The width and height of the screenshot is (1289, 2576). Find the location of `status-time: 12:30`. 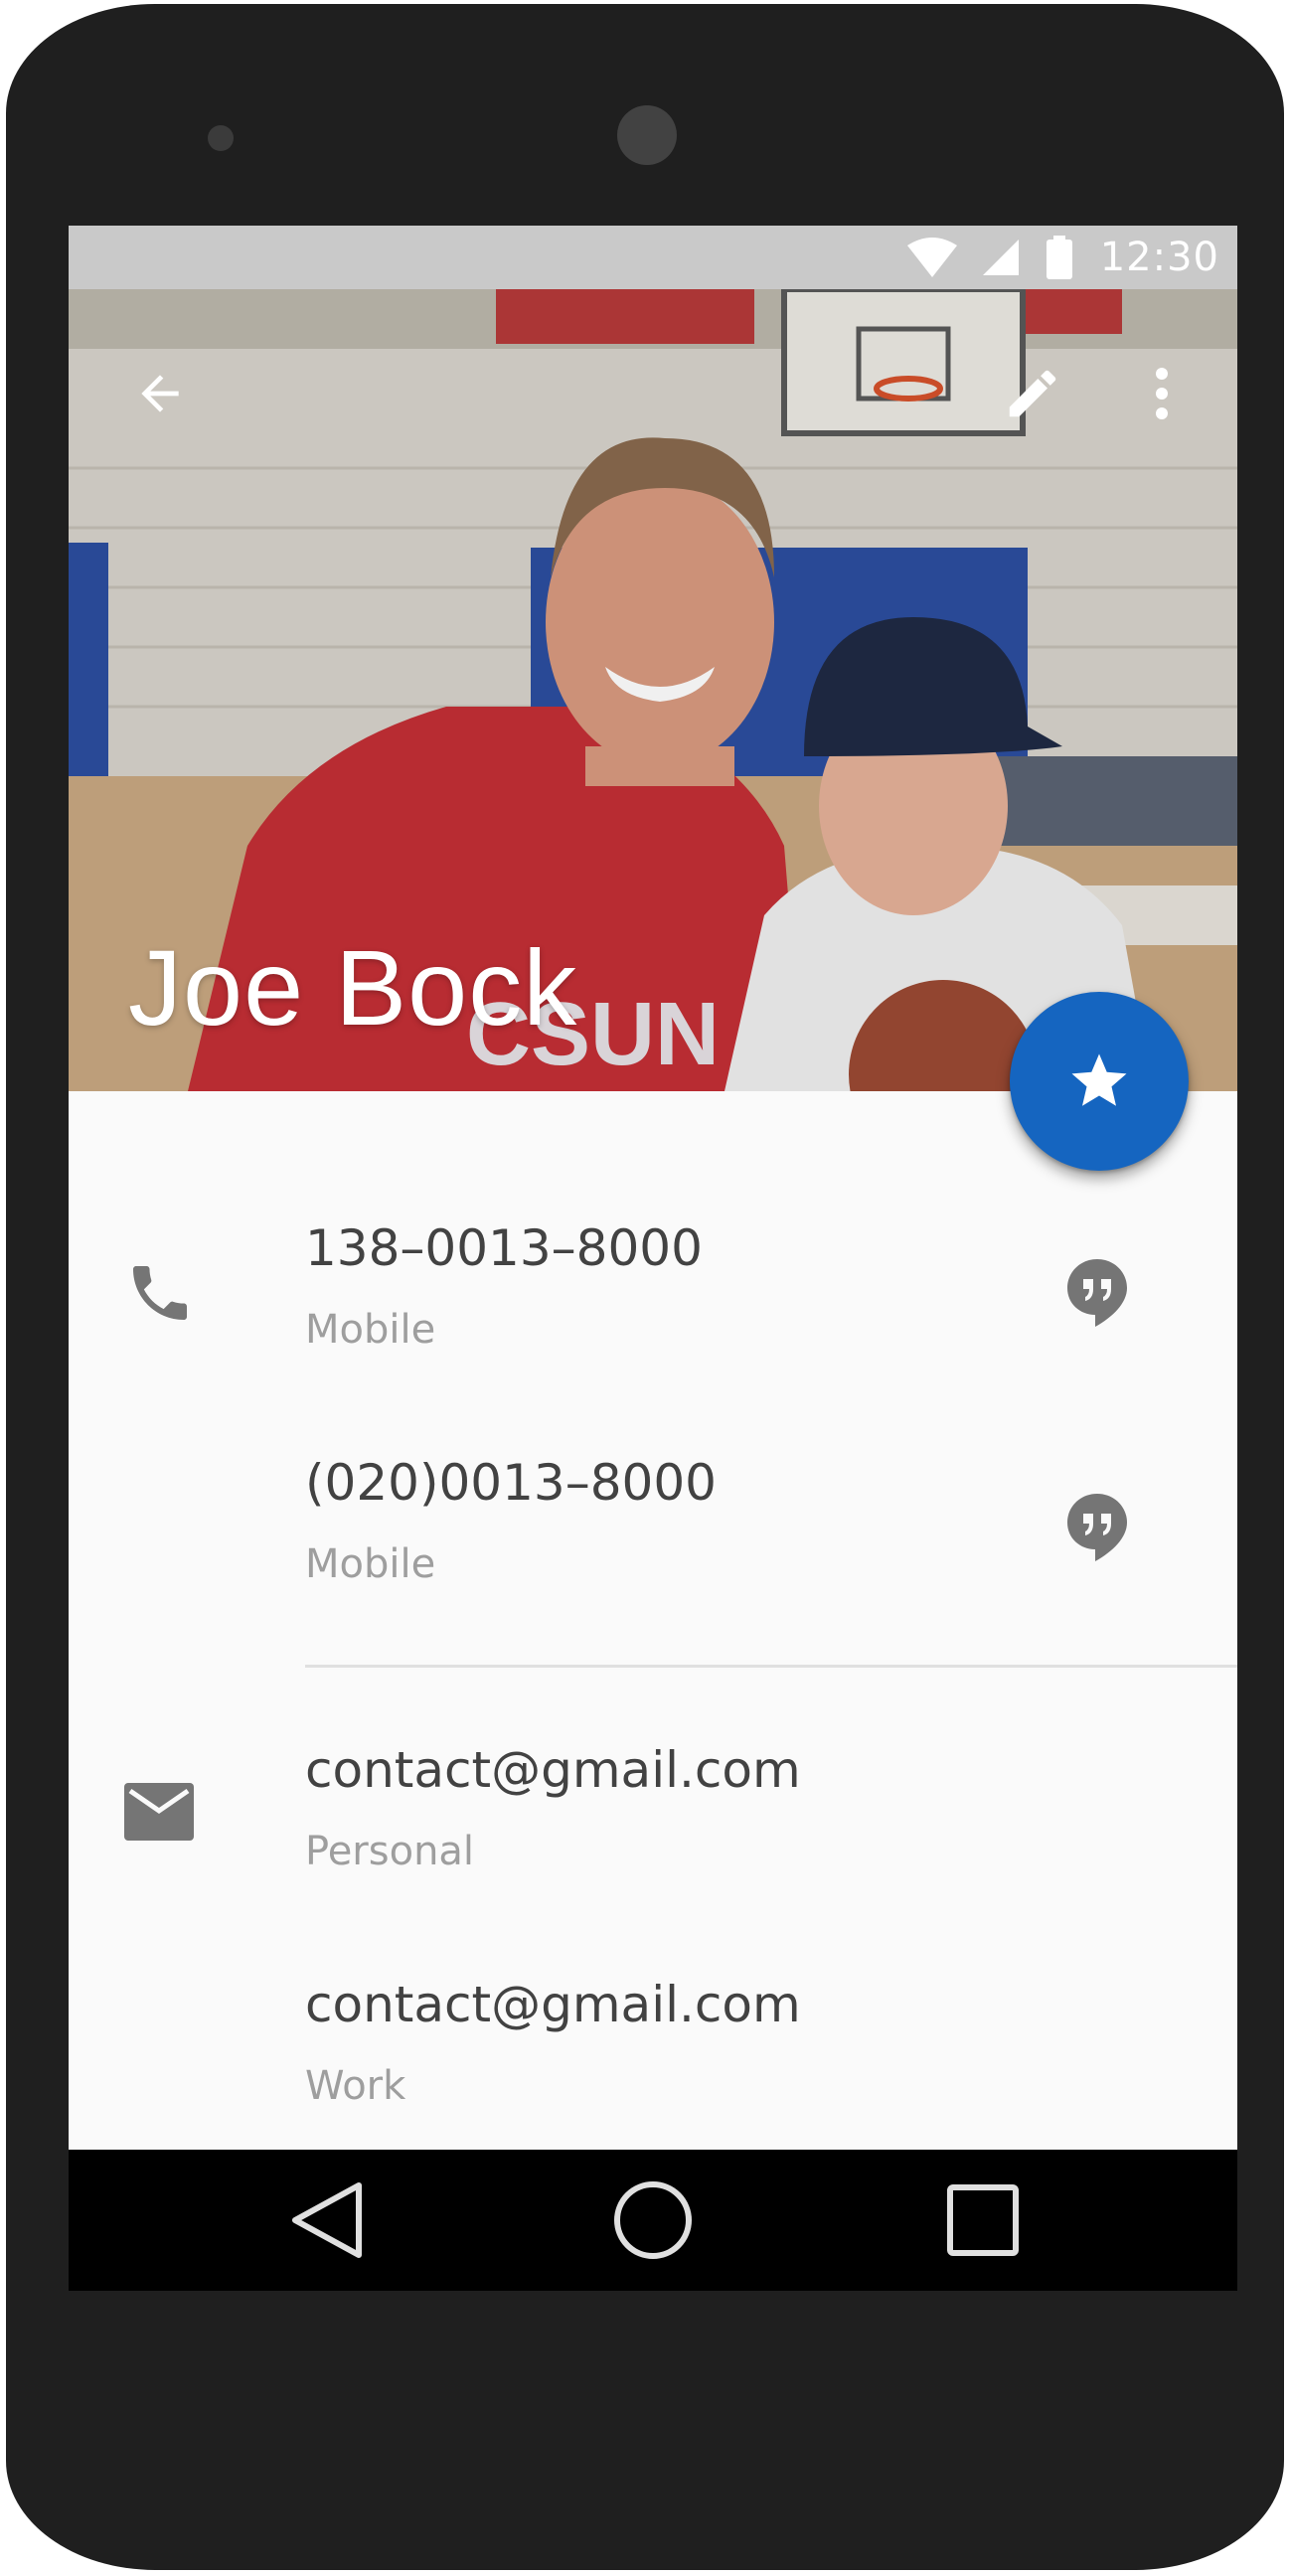

status-time: 12:30 is located at coordinates (1159, 257).